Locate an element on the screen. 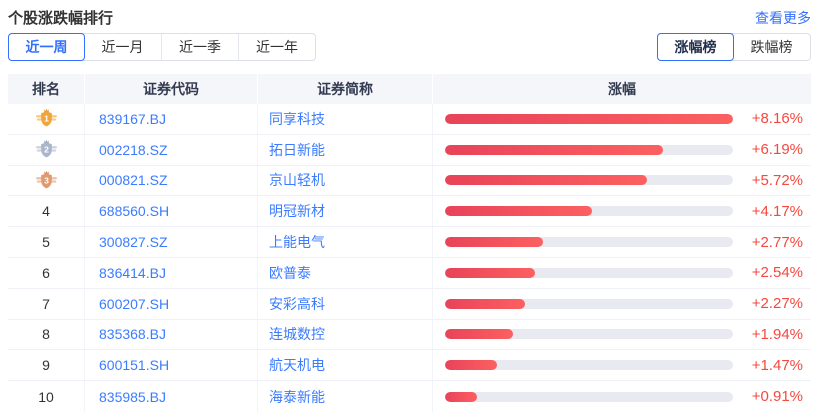  period-tab-0: 近一周 is located at coordinates (46, 47).